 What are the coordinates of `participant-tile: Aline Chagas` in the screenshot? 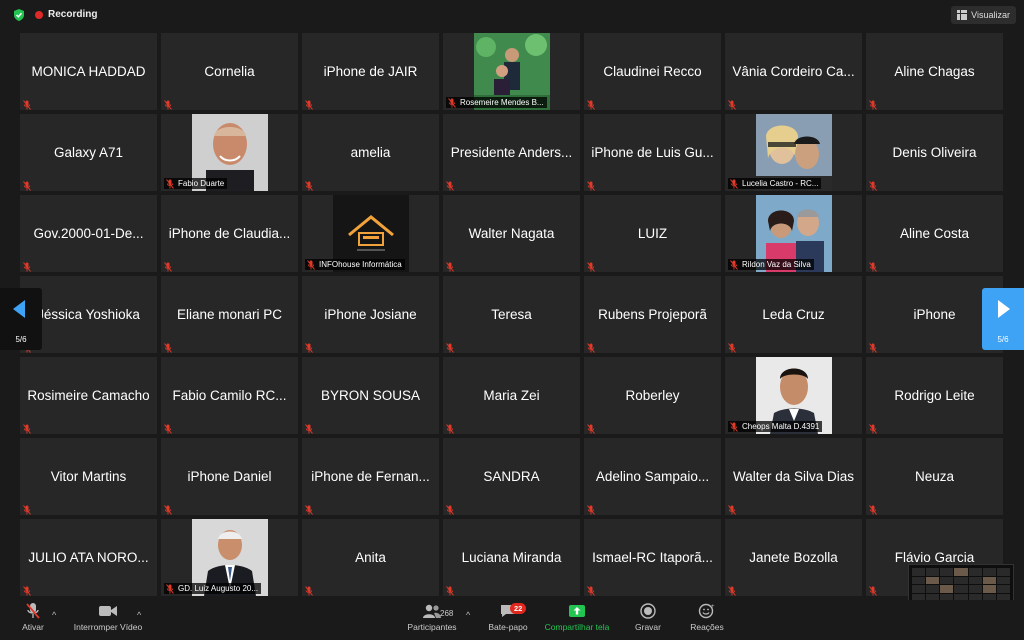 It's located at (934, 71).